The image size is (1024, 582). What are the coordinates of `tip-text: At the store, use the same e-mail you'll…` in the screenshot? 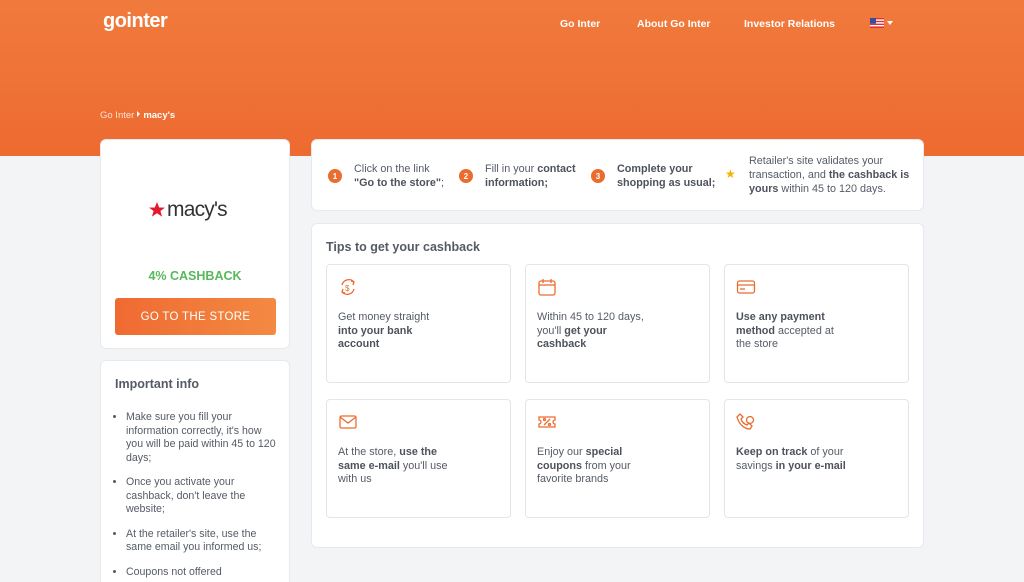 It's located at (393, 465).